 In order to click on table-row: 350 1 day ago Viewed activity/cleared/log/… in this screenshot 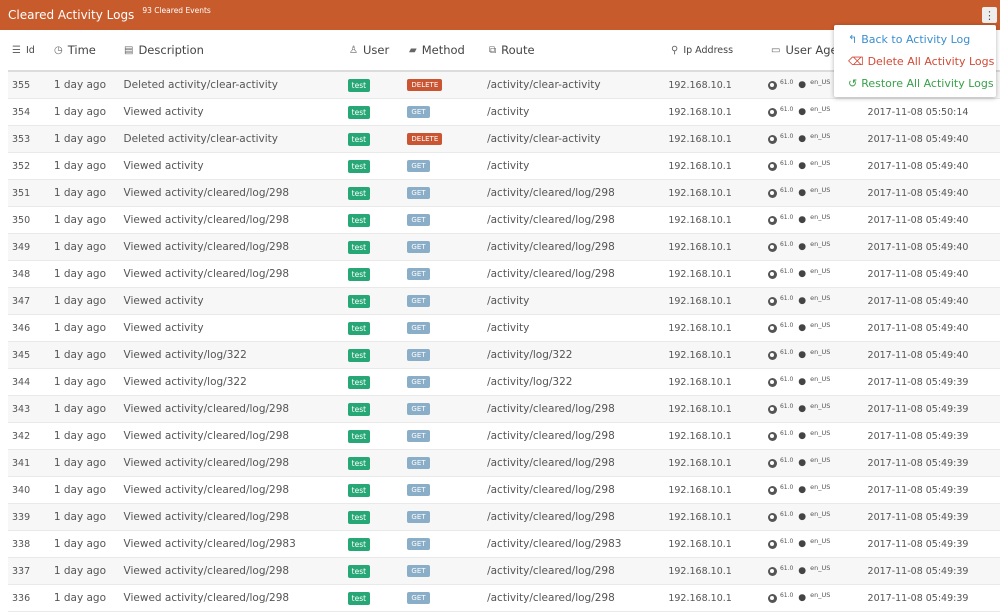, I will do `click(504, 220)`.